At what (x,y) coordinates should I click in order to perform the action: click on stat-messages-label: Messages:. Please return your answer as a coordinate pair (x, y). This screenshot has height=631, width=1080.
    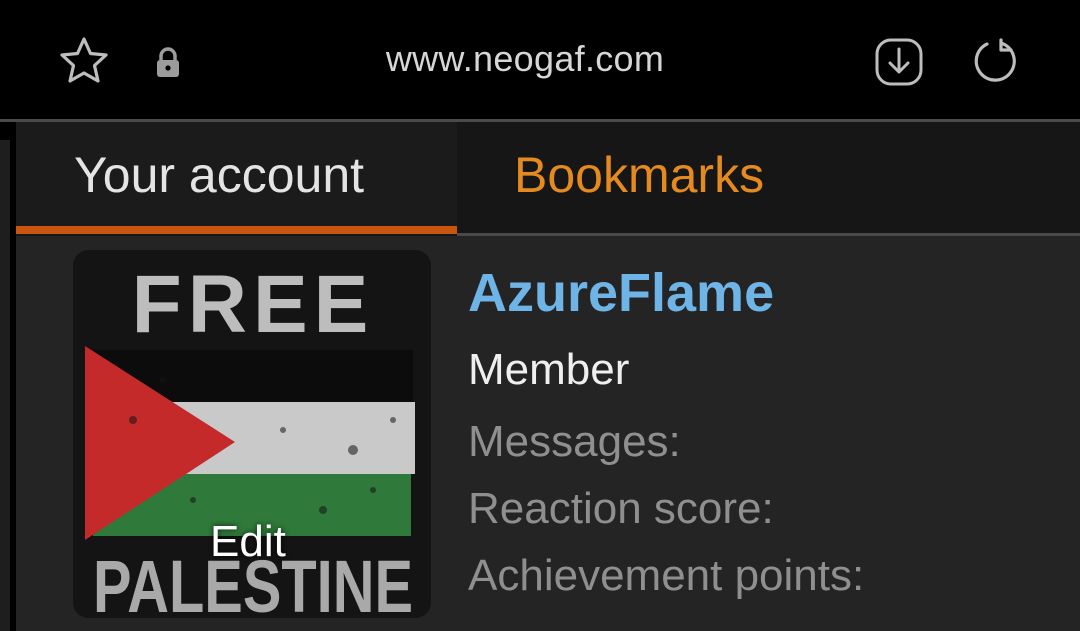
    Looking at the image, I should click on (574, 441).